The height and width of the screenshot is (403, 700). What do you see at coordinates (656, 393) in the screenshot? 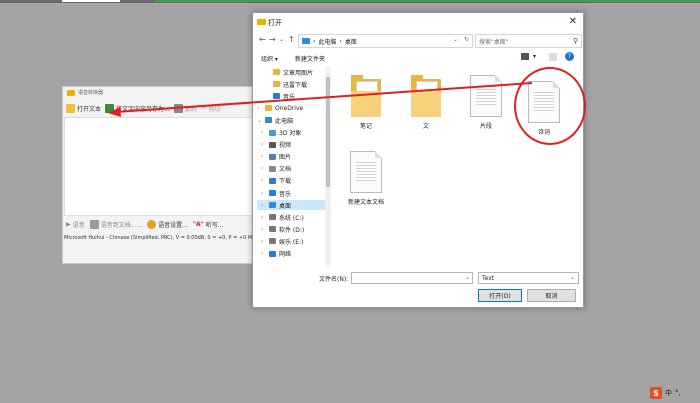
I see `sogou-ime-icon: S` at bounding box center [656, 393].